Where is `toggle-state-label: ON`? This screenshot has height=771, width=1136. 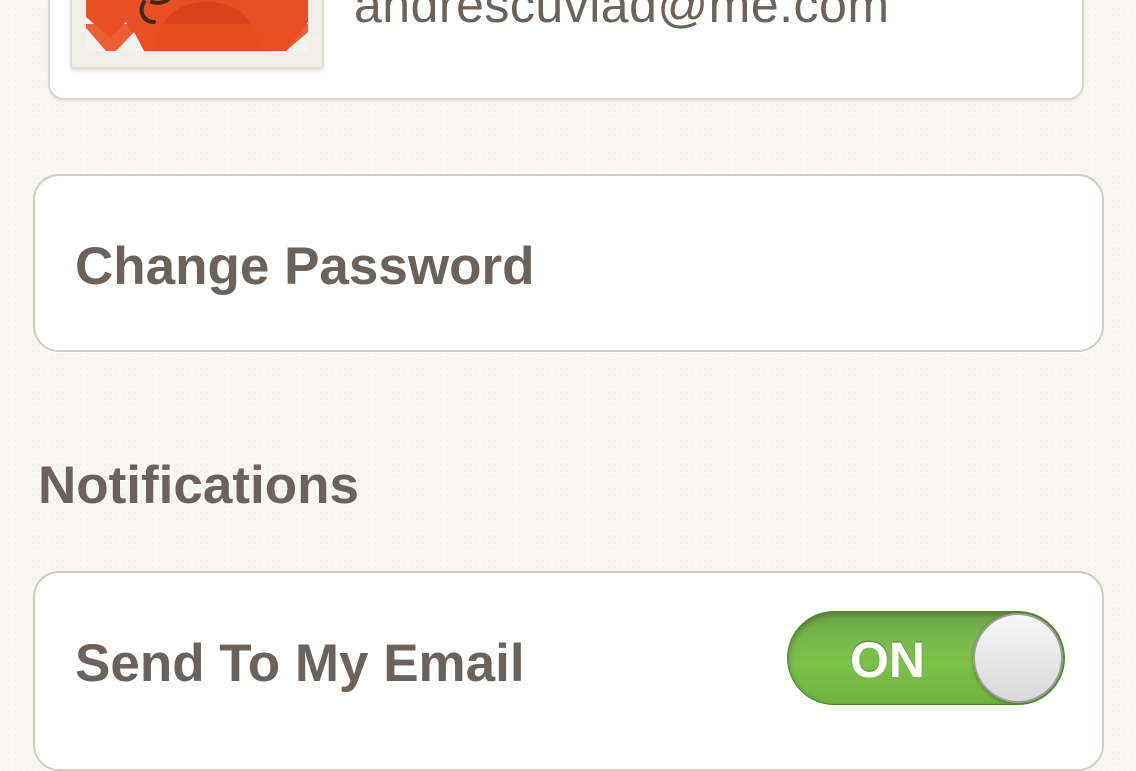
toggle-state-label: ON is located at coordinates (887, 660).